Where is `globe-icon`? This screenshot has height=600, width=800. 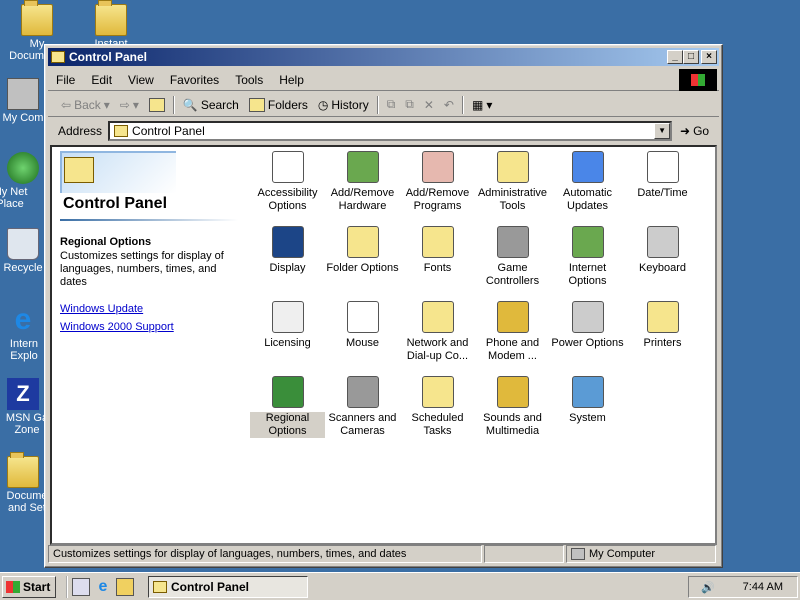
globe-icon is located at coordinates (287, 392).